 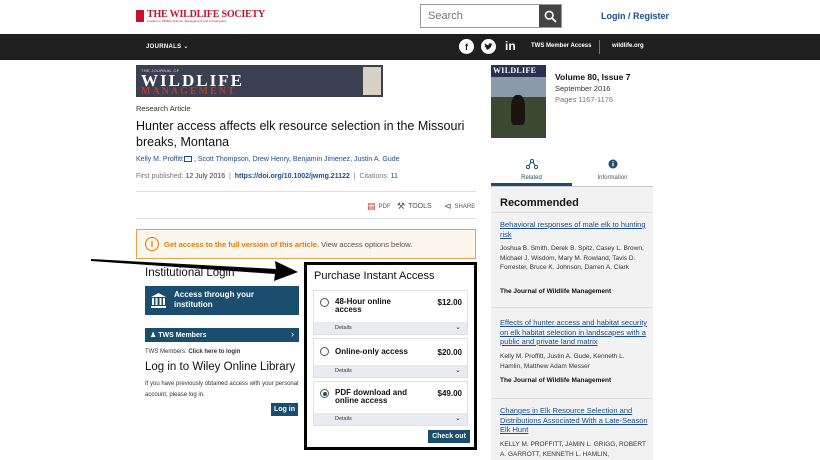 I want to click on access-through-institution-button: Access through your institution, so click(x=222, y=300).